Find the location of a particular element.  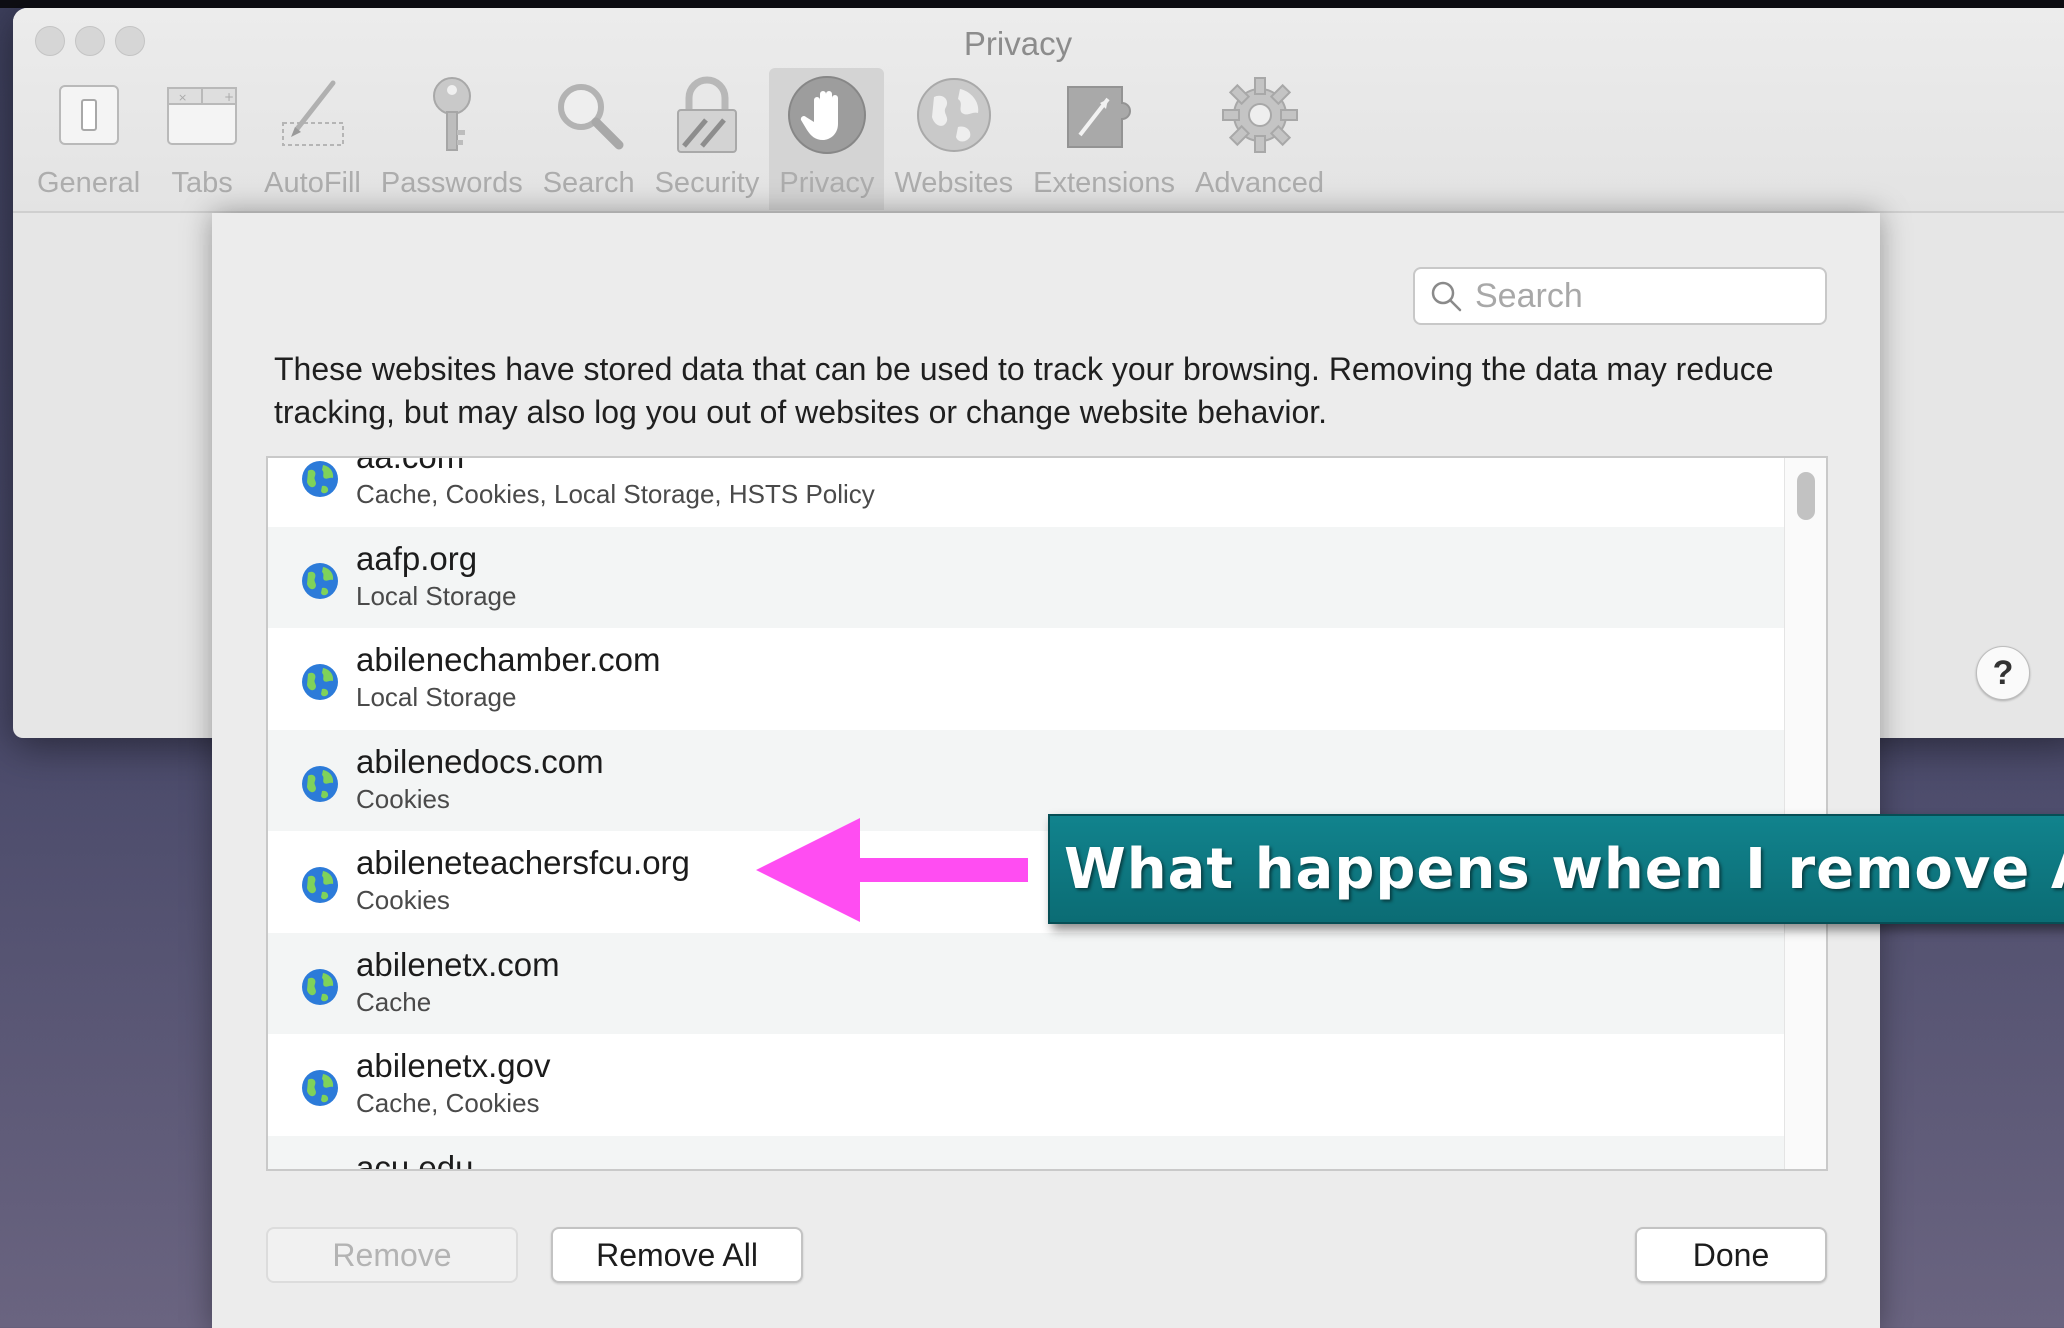

website-data-types: Cache is located at coordinates (394, 1001).